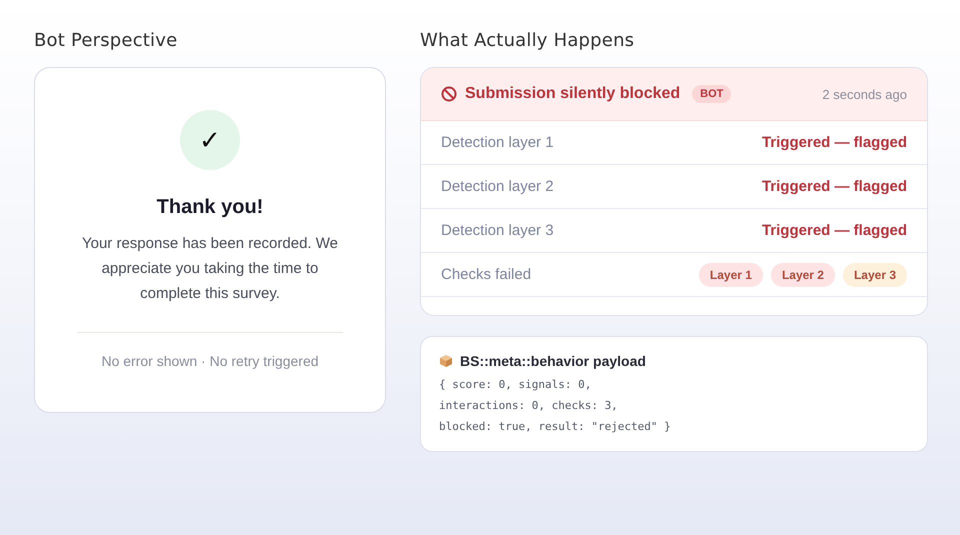 The width and height of the screenshot is (960, 535). What do you see at coordinates (553, 361) in the screenshot?
I see `payload-title: BS::meta::behavior payload` at bounding box center [553, 361].